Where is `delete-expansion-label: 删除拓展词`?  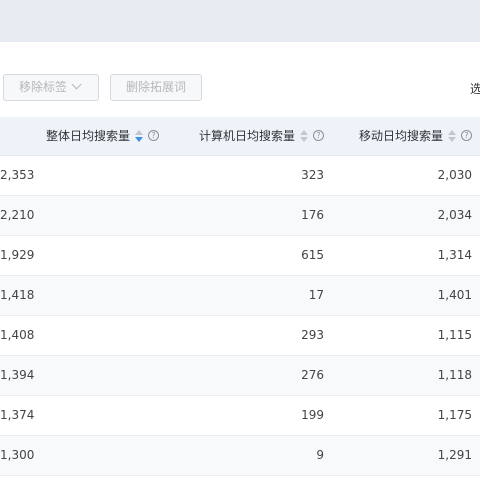
delete-expansion-label: 删除拓展词 is located at coordinates (156, 87).